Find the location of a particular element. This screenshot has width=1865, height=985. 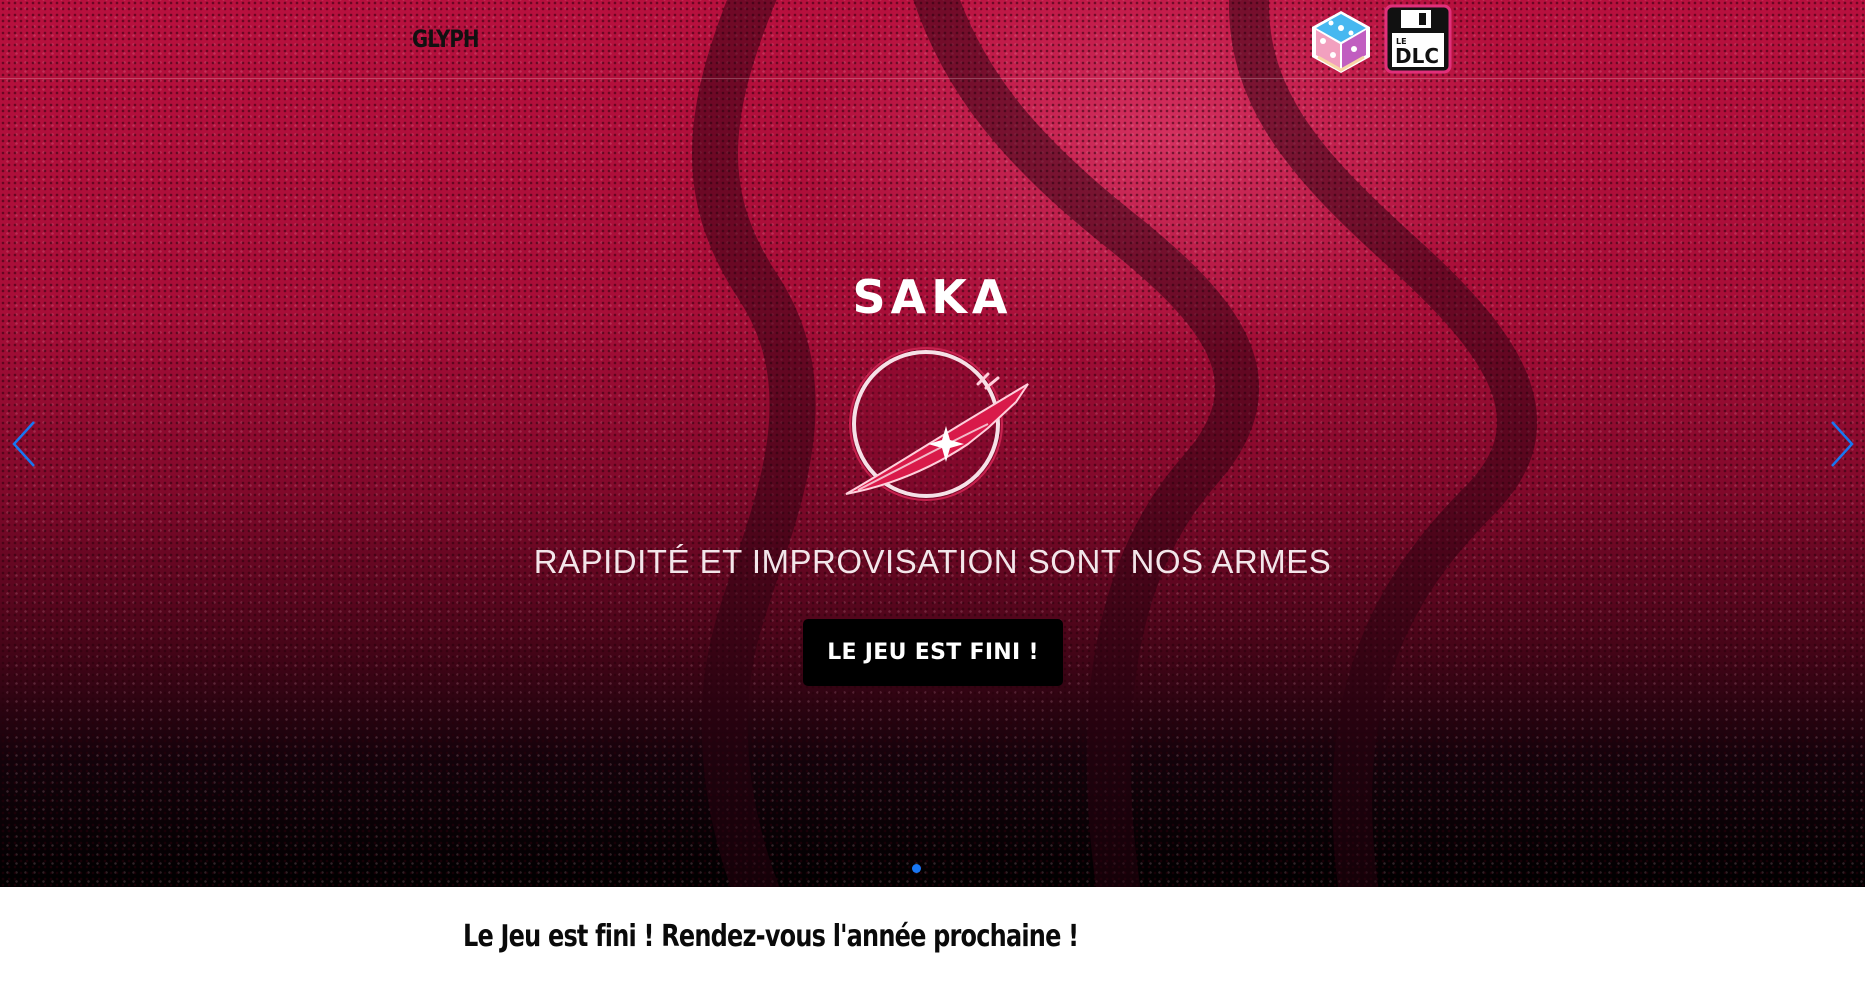

svg-text: DLC is located at coordinates (1417, 56).